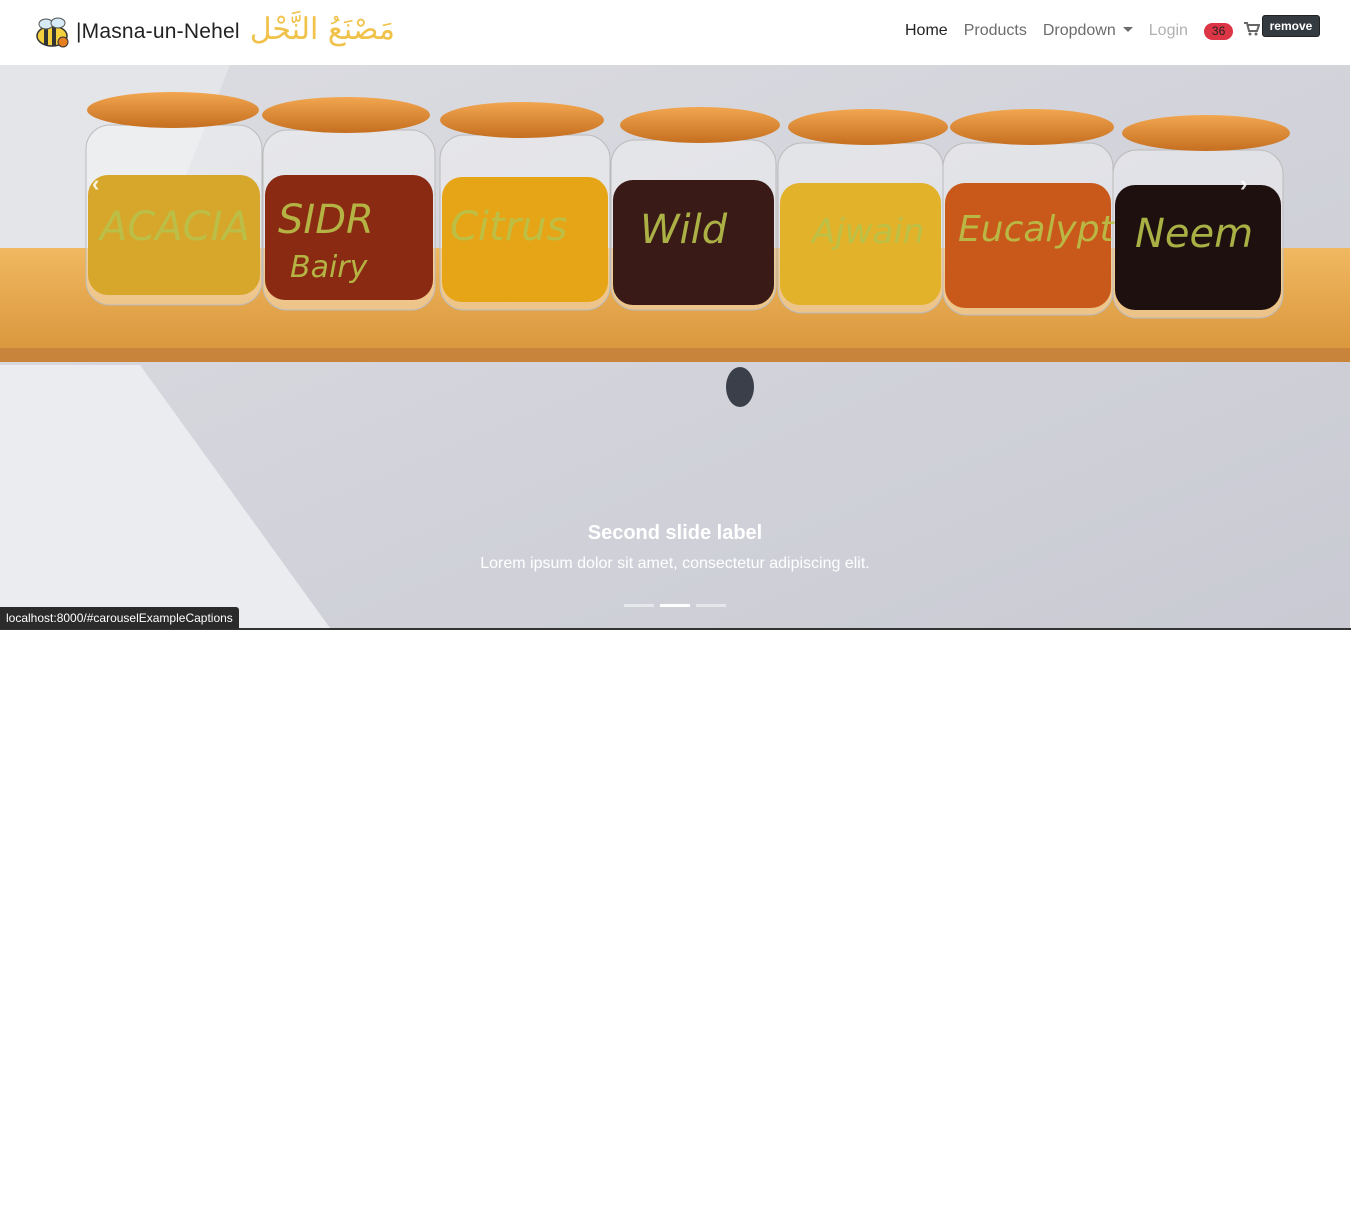 This screenshot has width=1370, height=1206. Describe the element at coordinates (675, 533) in the screenshot. I see `caption-title: Second slide label` at that location.